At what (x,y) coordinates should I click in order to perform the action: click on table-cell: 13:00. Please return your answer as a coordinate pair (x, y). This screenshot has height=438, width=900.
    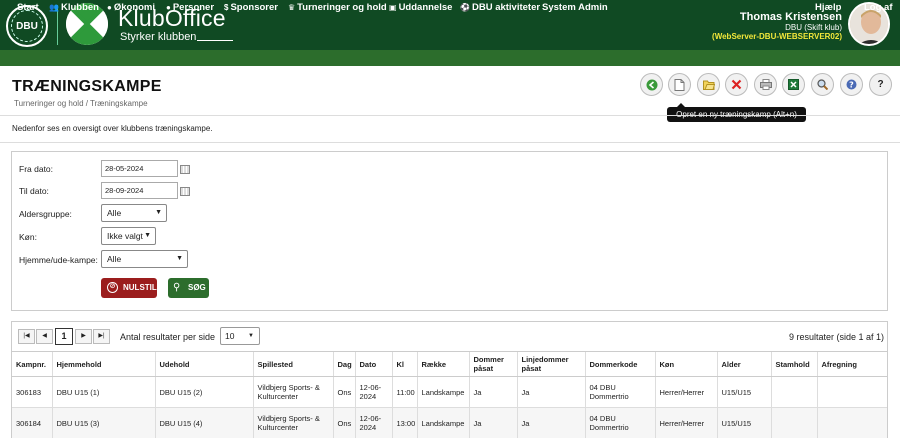
    Looking at the image, I should click on (404, 422).